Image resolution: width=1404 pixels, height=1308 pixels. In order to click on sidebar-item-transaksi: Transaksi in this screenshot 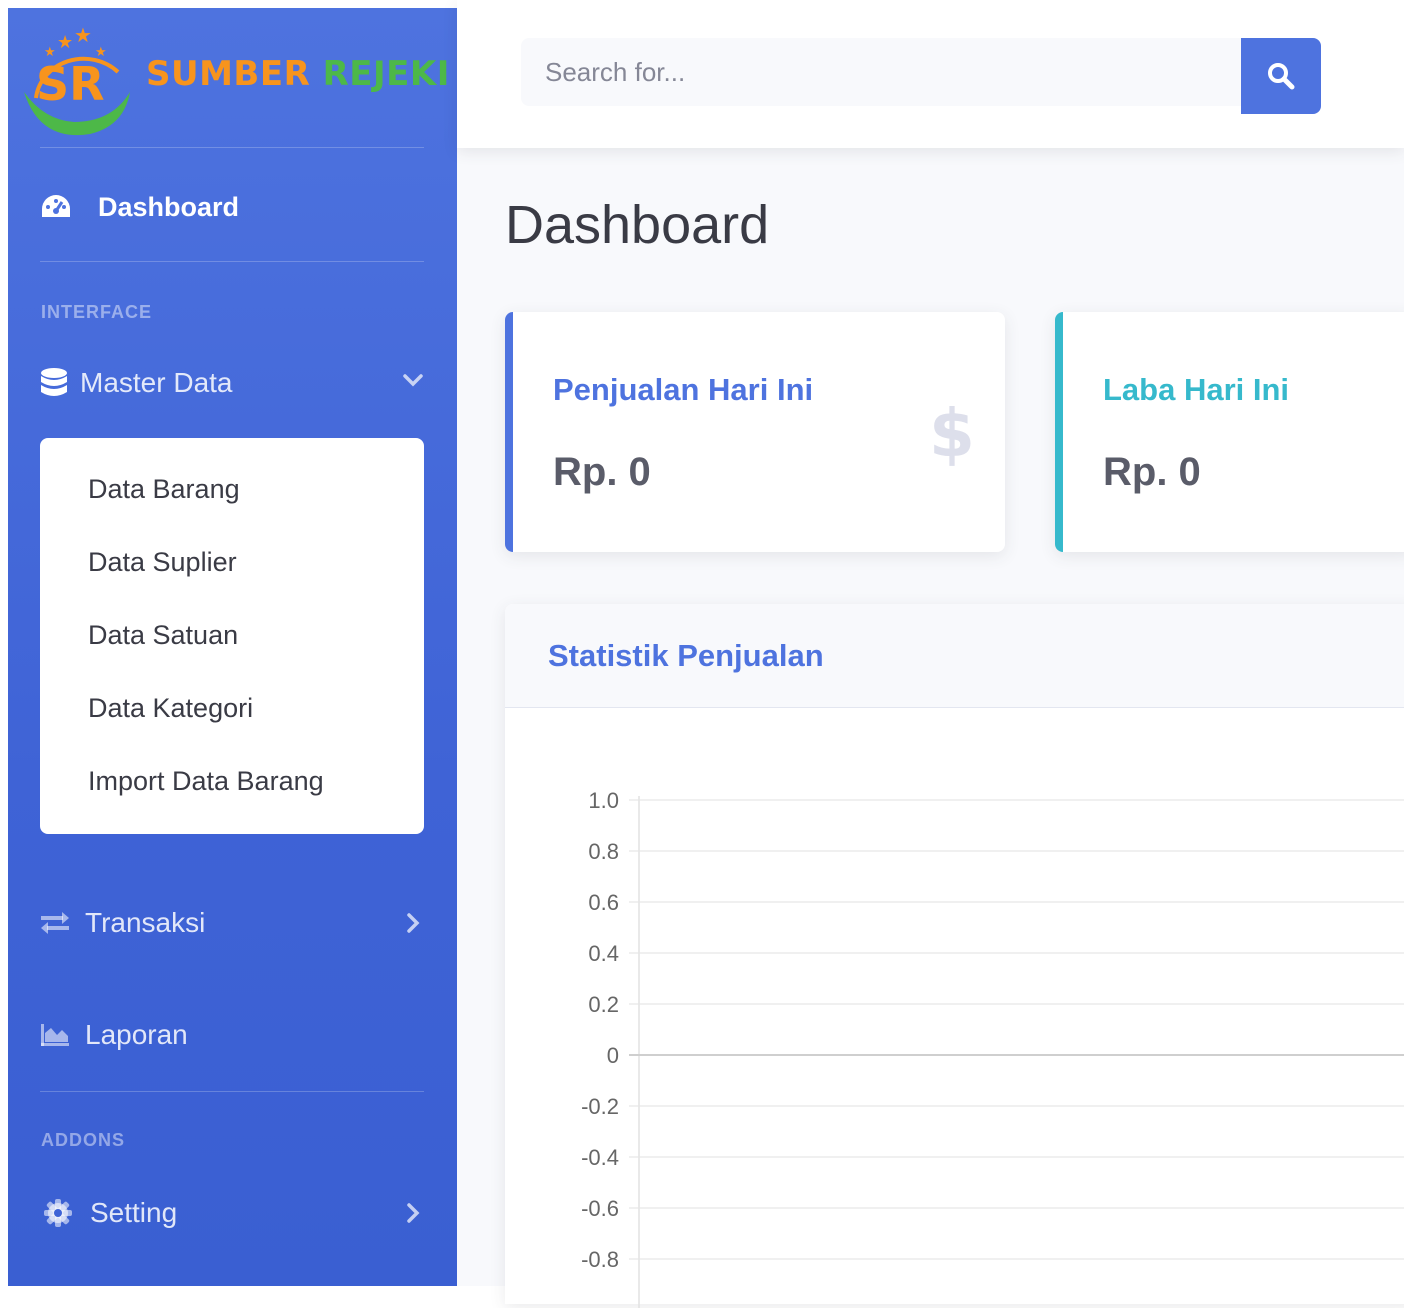, I will do `click(235, 923)`.